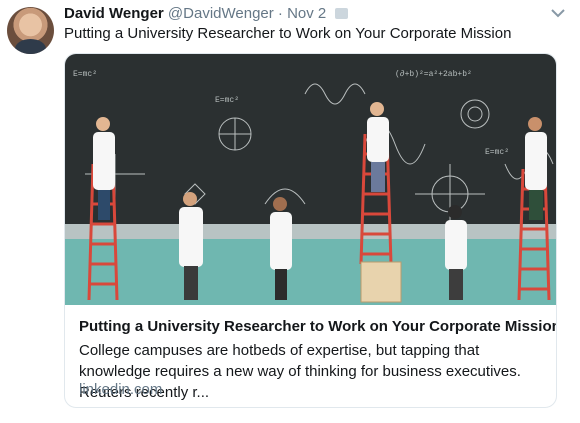 This screenshot has width=580, height=423. Describe the element at coordinates (85, 74) in the screenshot. I see `chalk-formula: E=mc²` at that location.